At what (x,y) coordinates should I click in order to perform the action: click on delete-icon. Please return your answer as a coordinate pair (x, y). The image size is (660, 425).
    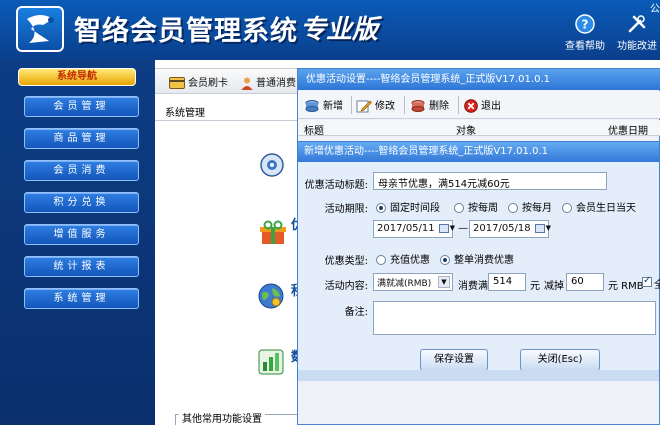
    Looking at the image, I should click on (418, 106).